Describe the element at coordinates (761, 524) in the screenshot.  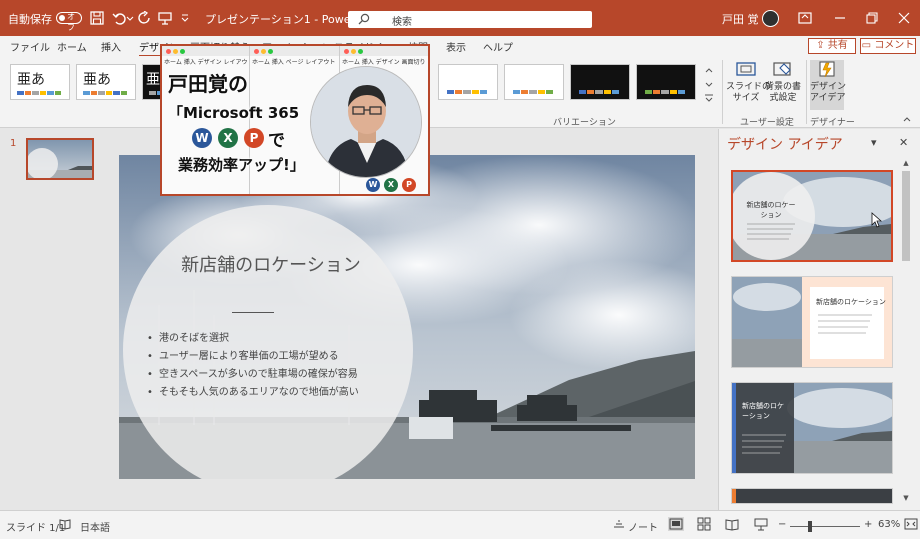
I see `slideshow-icon` at that location.